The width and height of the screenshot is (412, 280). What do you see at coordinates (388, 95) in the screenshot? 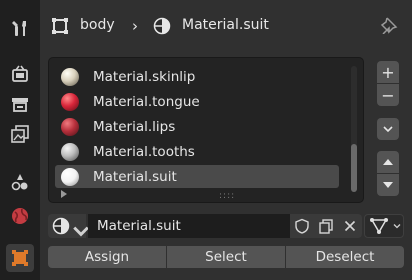
I see `remove-slot-button: −` at bounding box center [388, 95].